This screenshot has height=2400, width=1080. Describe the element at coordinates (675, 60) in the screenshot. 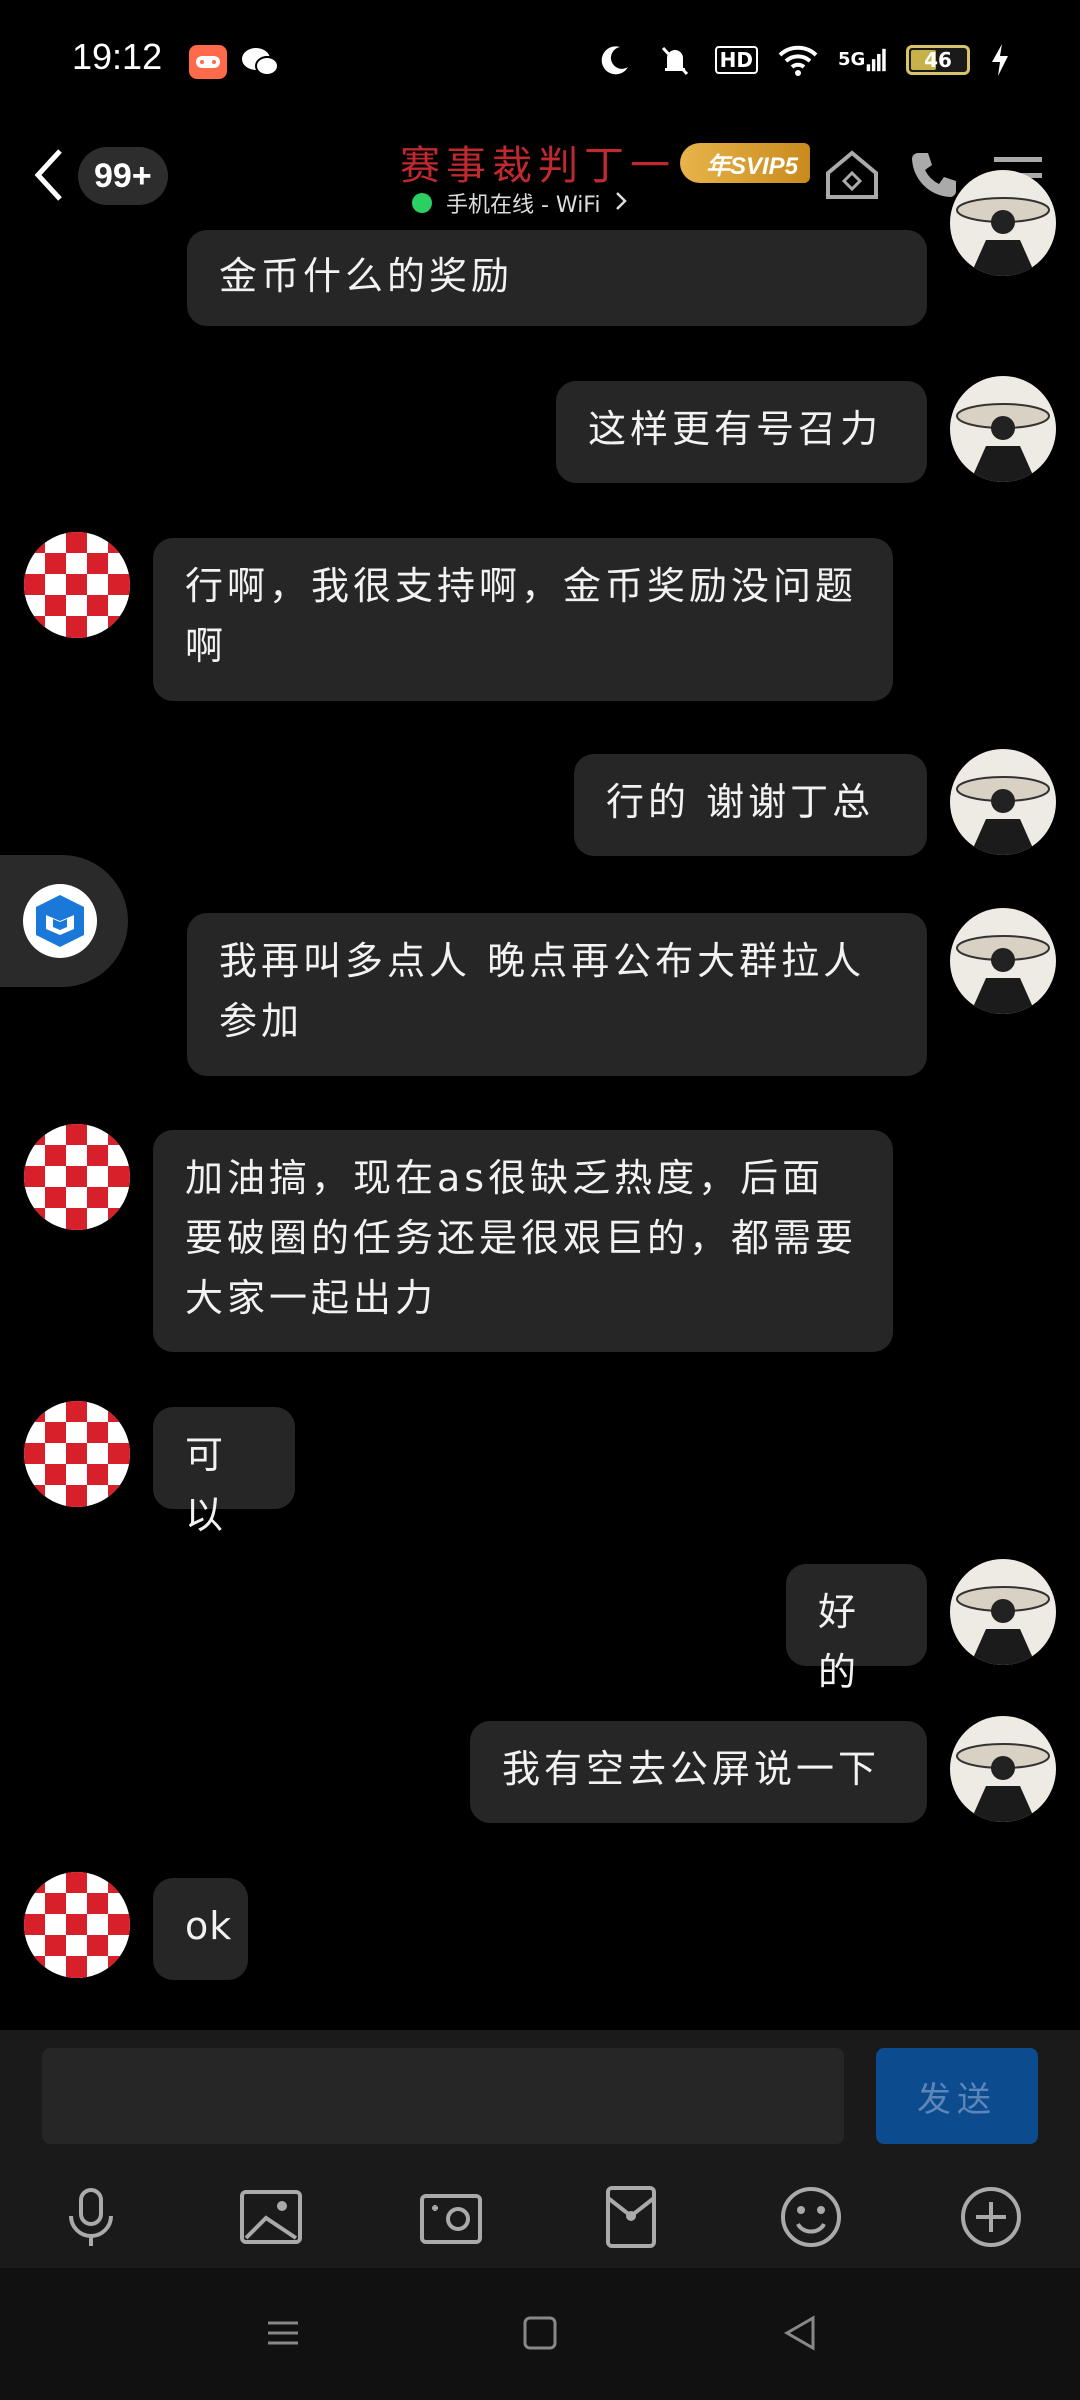

I see `mute-bell-icon` at that location.